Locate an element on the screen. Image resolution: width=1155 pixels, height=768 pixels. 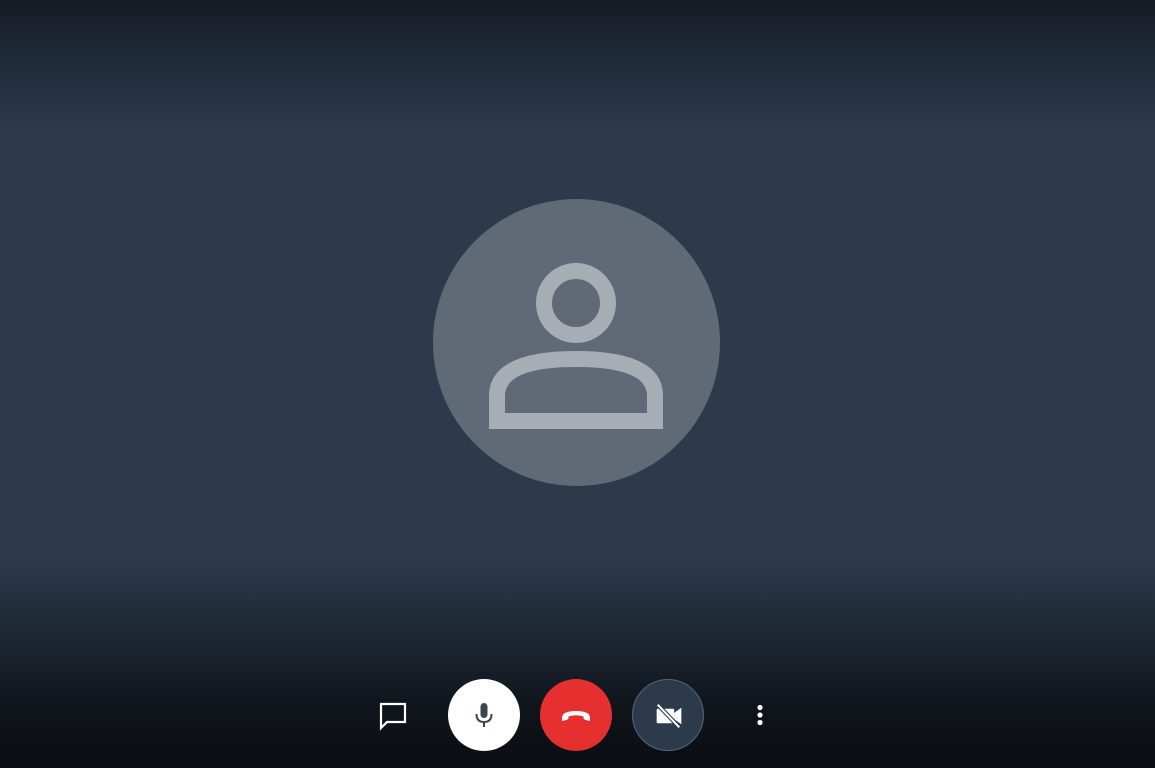
call-controls-bar is located at coordinates (577, 715).